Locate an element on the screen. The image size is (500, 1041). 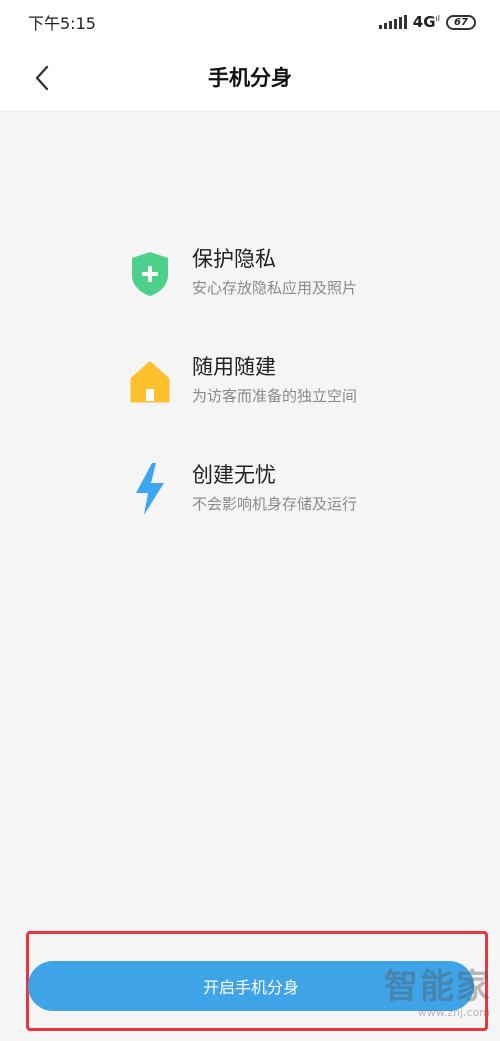
status-time: 下午5:15 is located at coordinates (62, 23).